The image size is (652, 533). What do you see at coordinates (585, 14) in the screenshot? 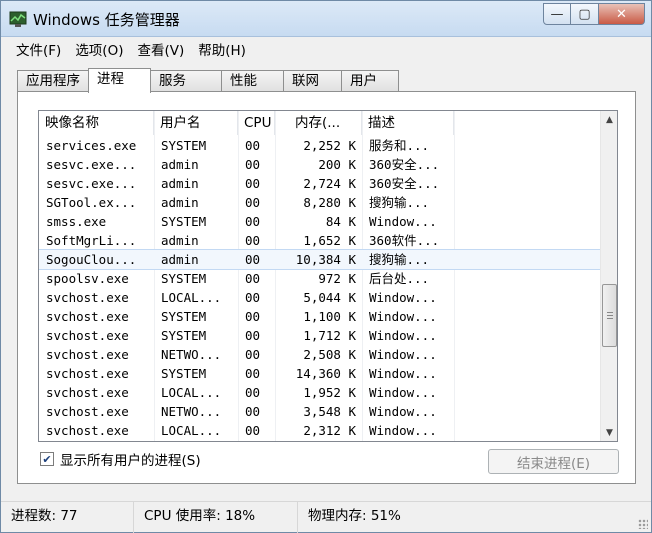
I see `maximize-button: ▢` at bounding box center [585, 14].